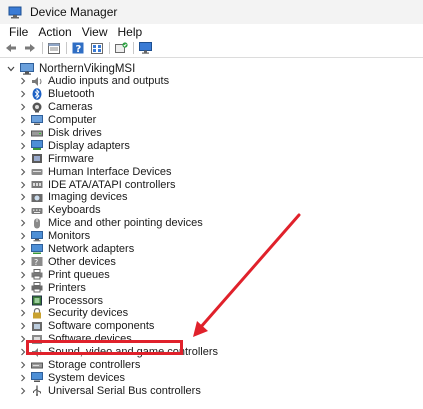  What do you see at coordinates (109, 365) in the screenshot?
I see `category-storage-controllers: Storage controllers` at bounding box center [109, 365].